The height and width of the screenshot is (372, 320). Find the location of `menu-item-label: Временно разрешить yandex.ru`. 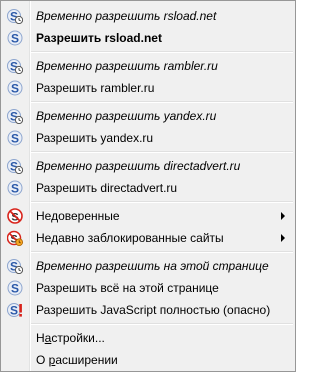

menu-item-label: Временно разрешить yandex.ru is located at coordinates (126, 116).